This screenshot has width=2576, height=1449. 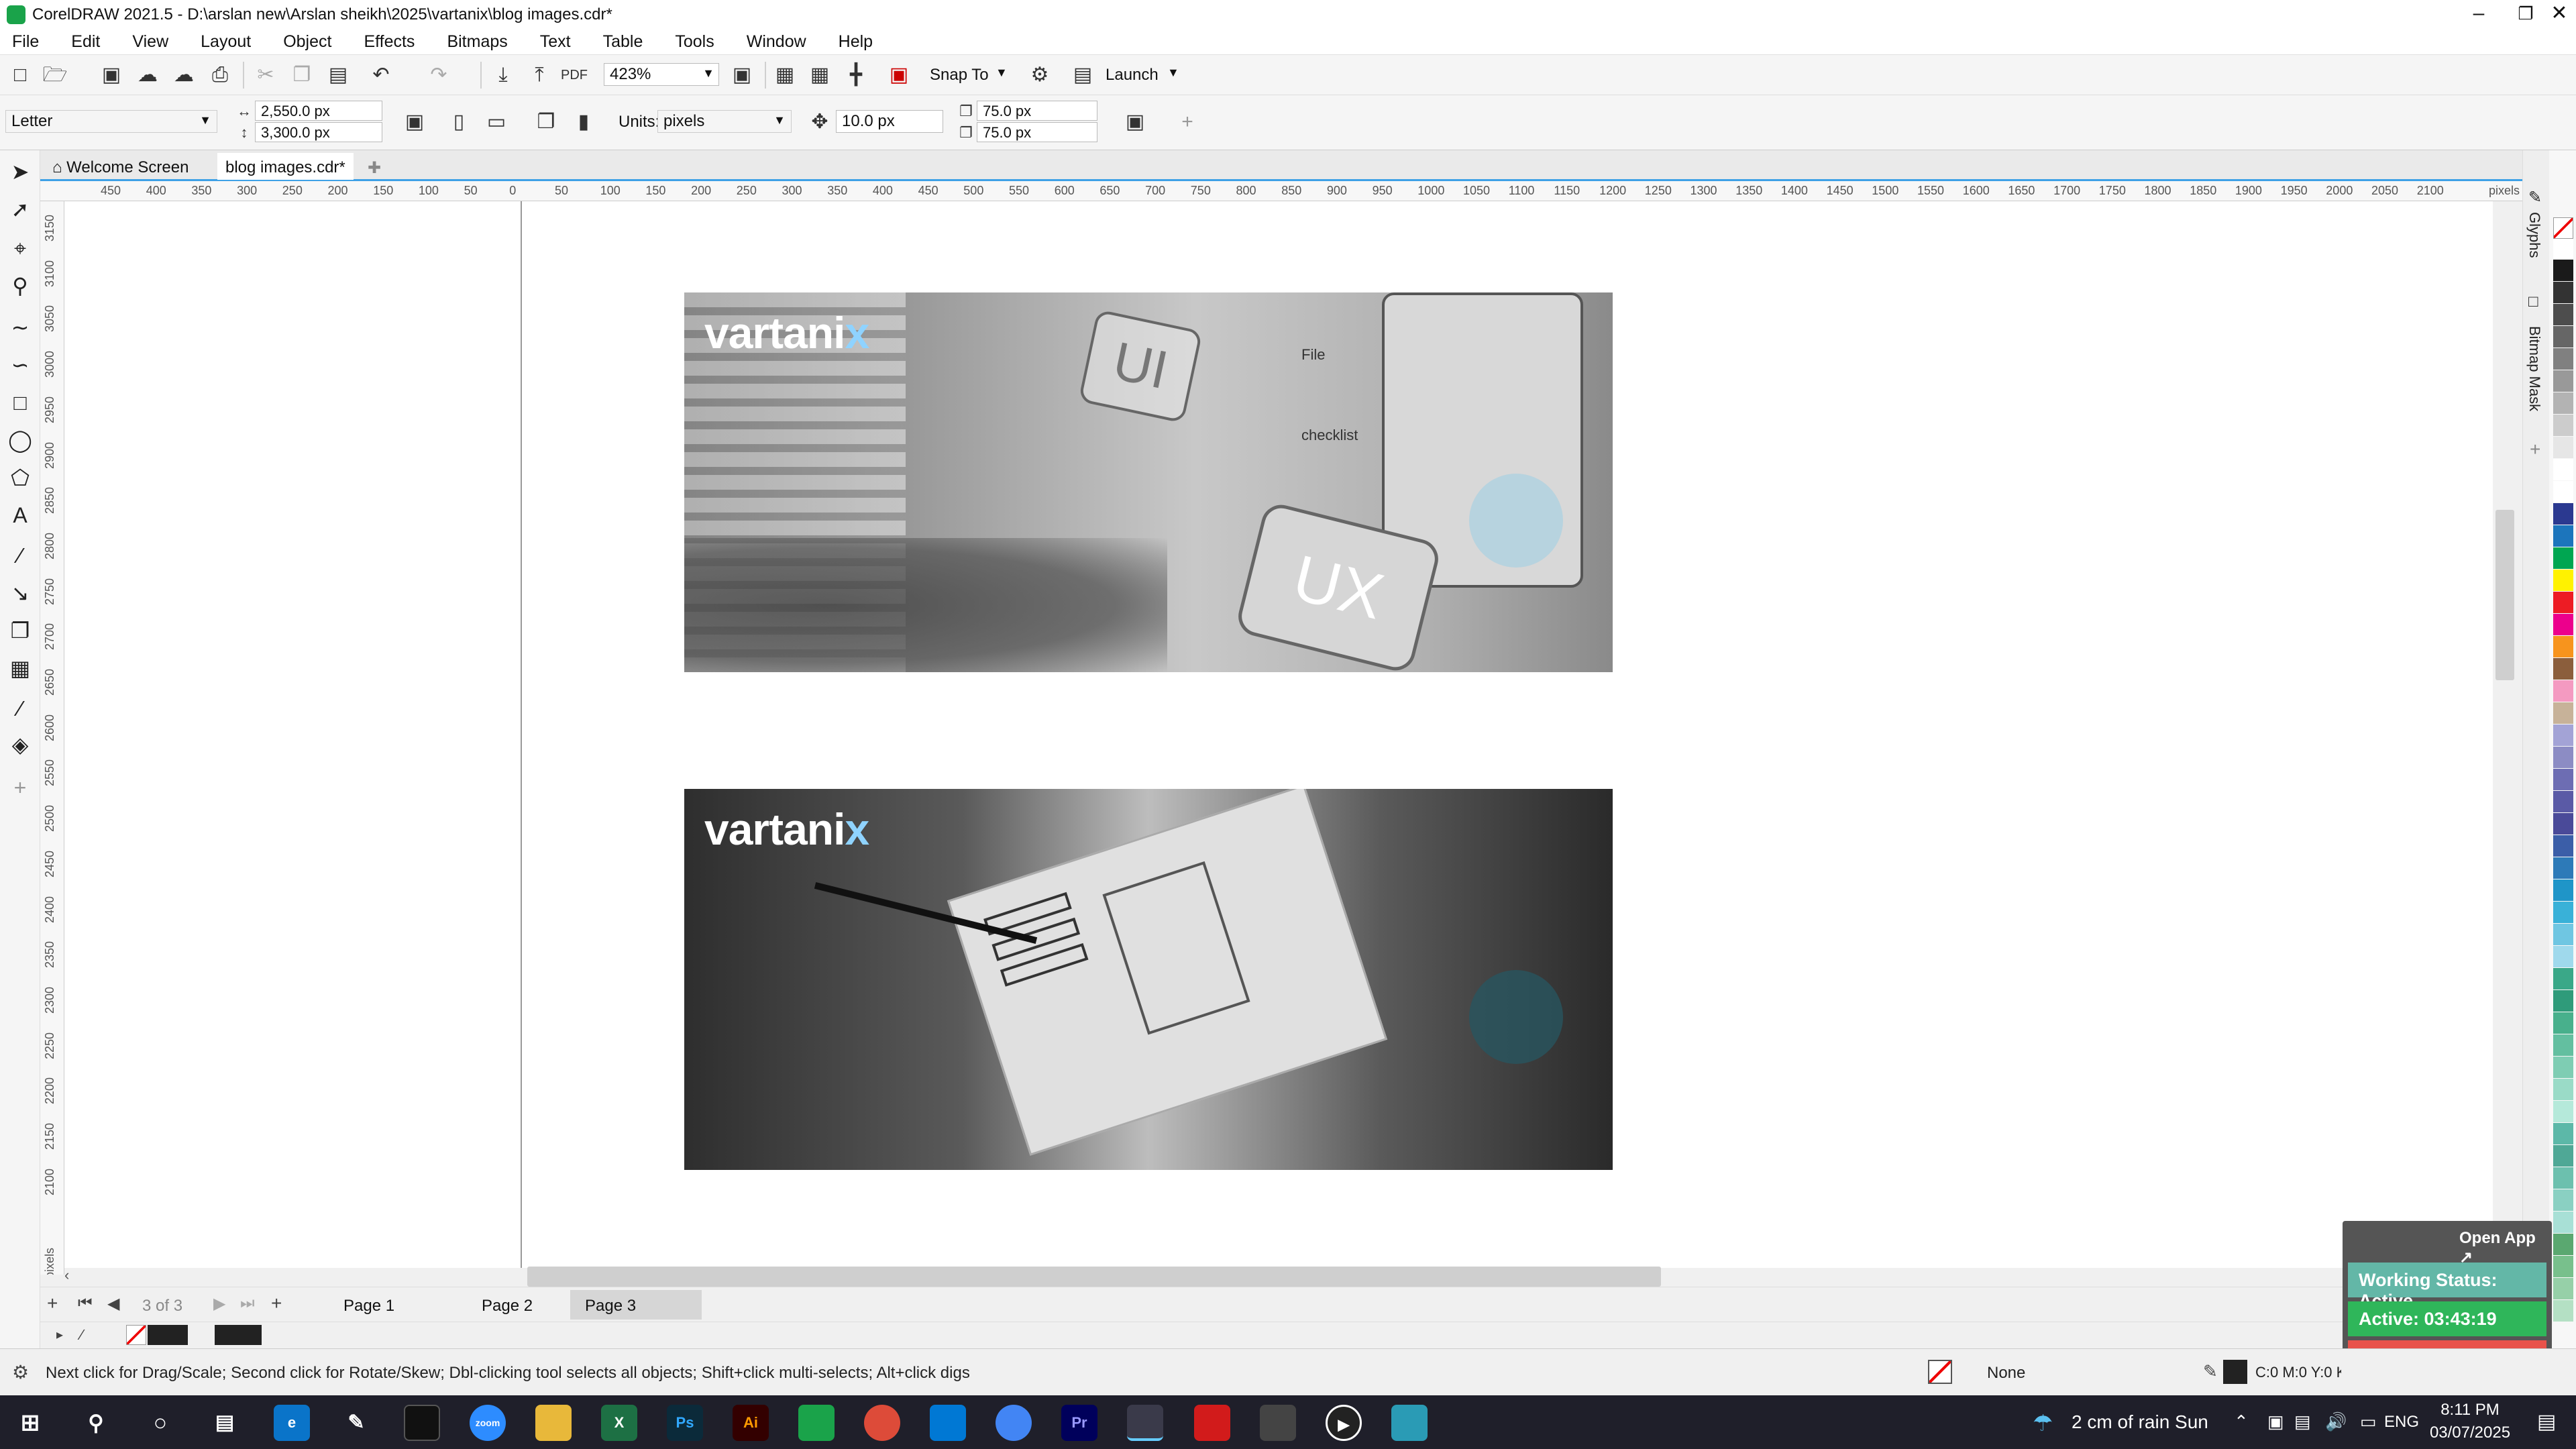 I want to click on page-tab-3: Page 3, so click(x=636, y=1305).